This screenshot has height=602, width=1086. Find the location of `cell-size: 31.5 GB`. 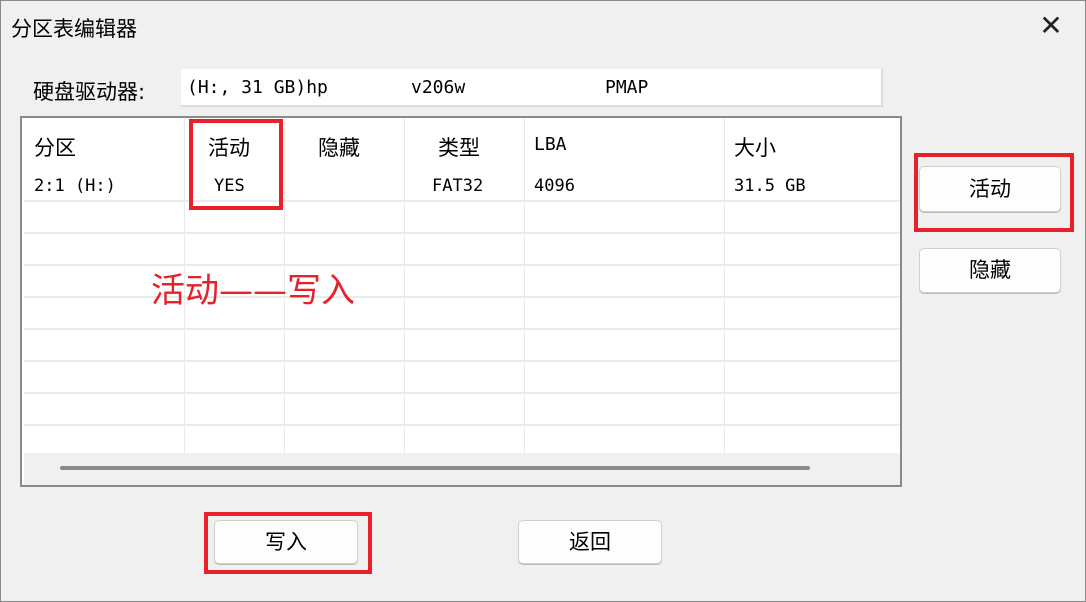

cell-size: 31.5 GB is located at coordinates (770, 186).